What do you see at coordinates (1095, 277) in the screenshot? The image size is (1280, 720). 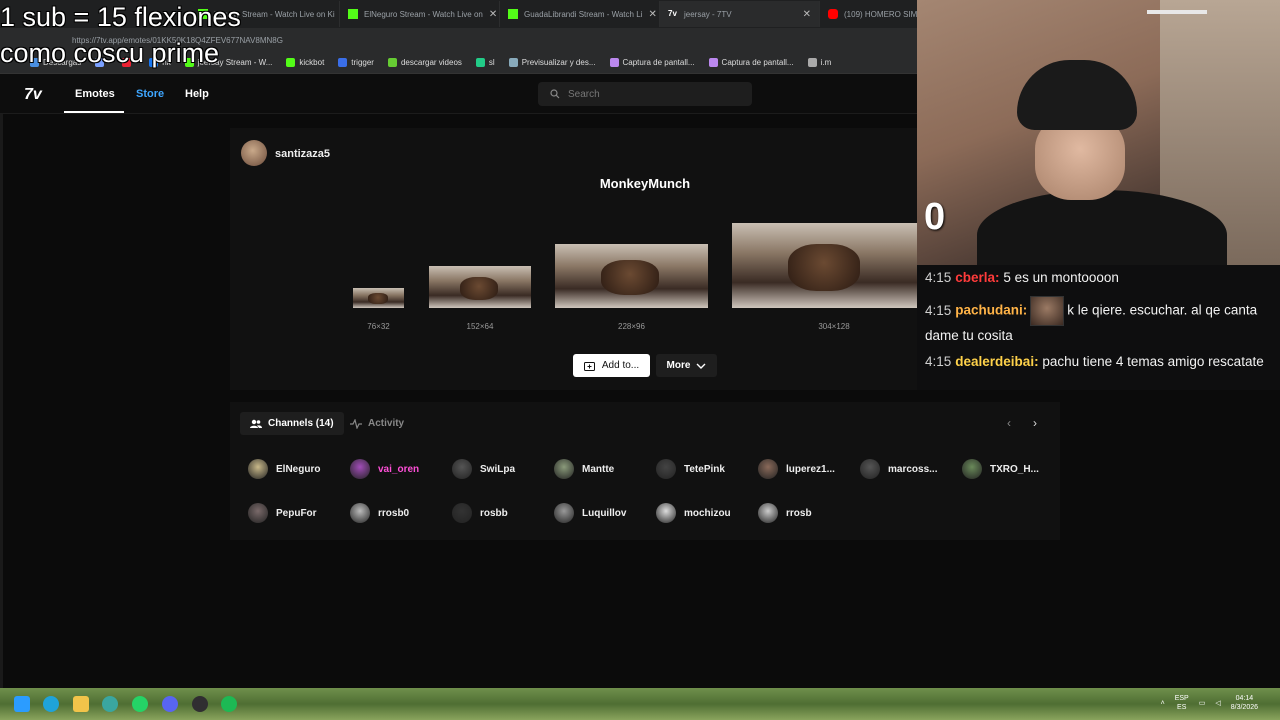 I see `chat-message: 4:15 cberla: 5 es un montoooon` at bounding box center [1095, 277].